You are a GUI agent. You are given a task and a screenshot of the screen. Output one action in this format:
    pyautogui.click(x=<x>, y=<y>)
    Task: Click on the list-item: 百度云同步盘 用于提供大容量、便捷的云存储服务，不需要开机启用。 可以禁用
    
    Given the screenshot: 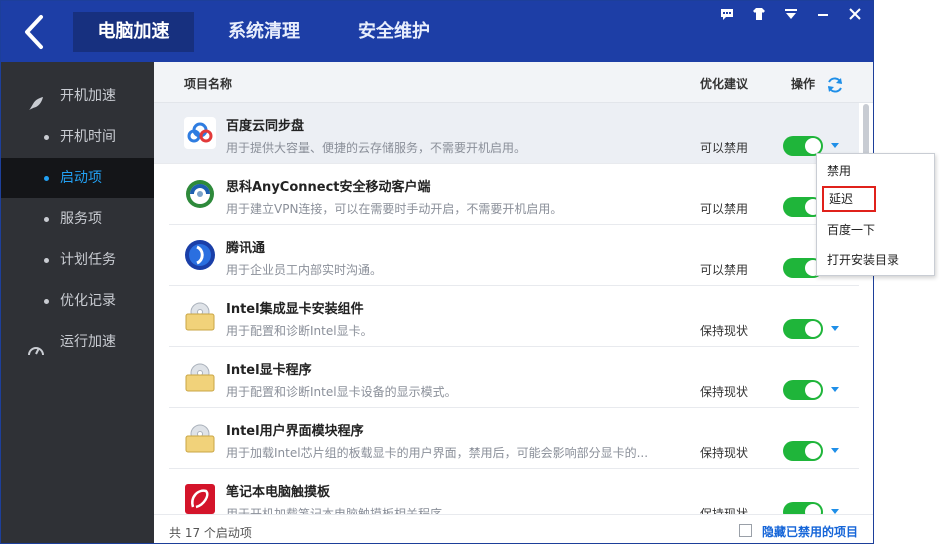 What is the action you would take?
    pyautogui.click(x=506, y=133)
    